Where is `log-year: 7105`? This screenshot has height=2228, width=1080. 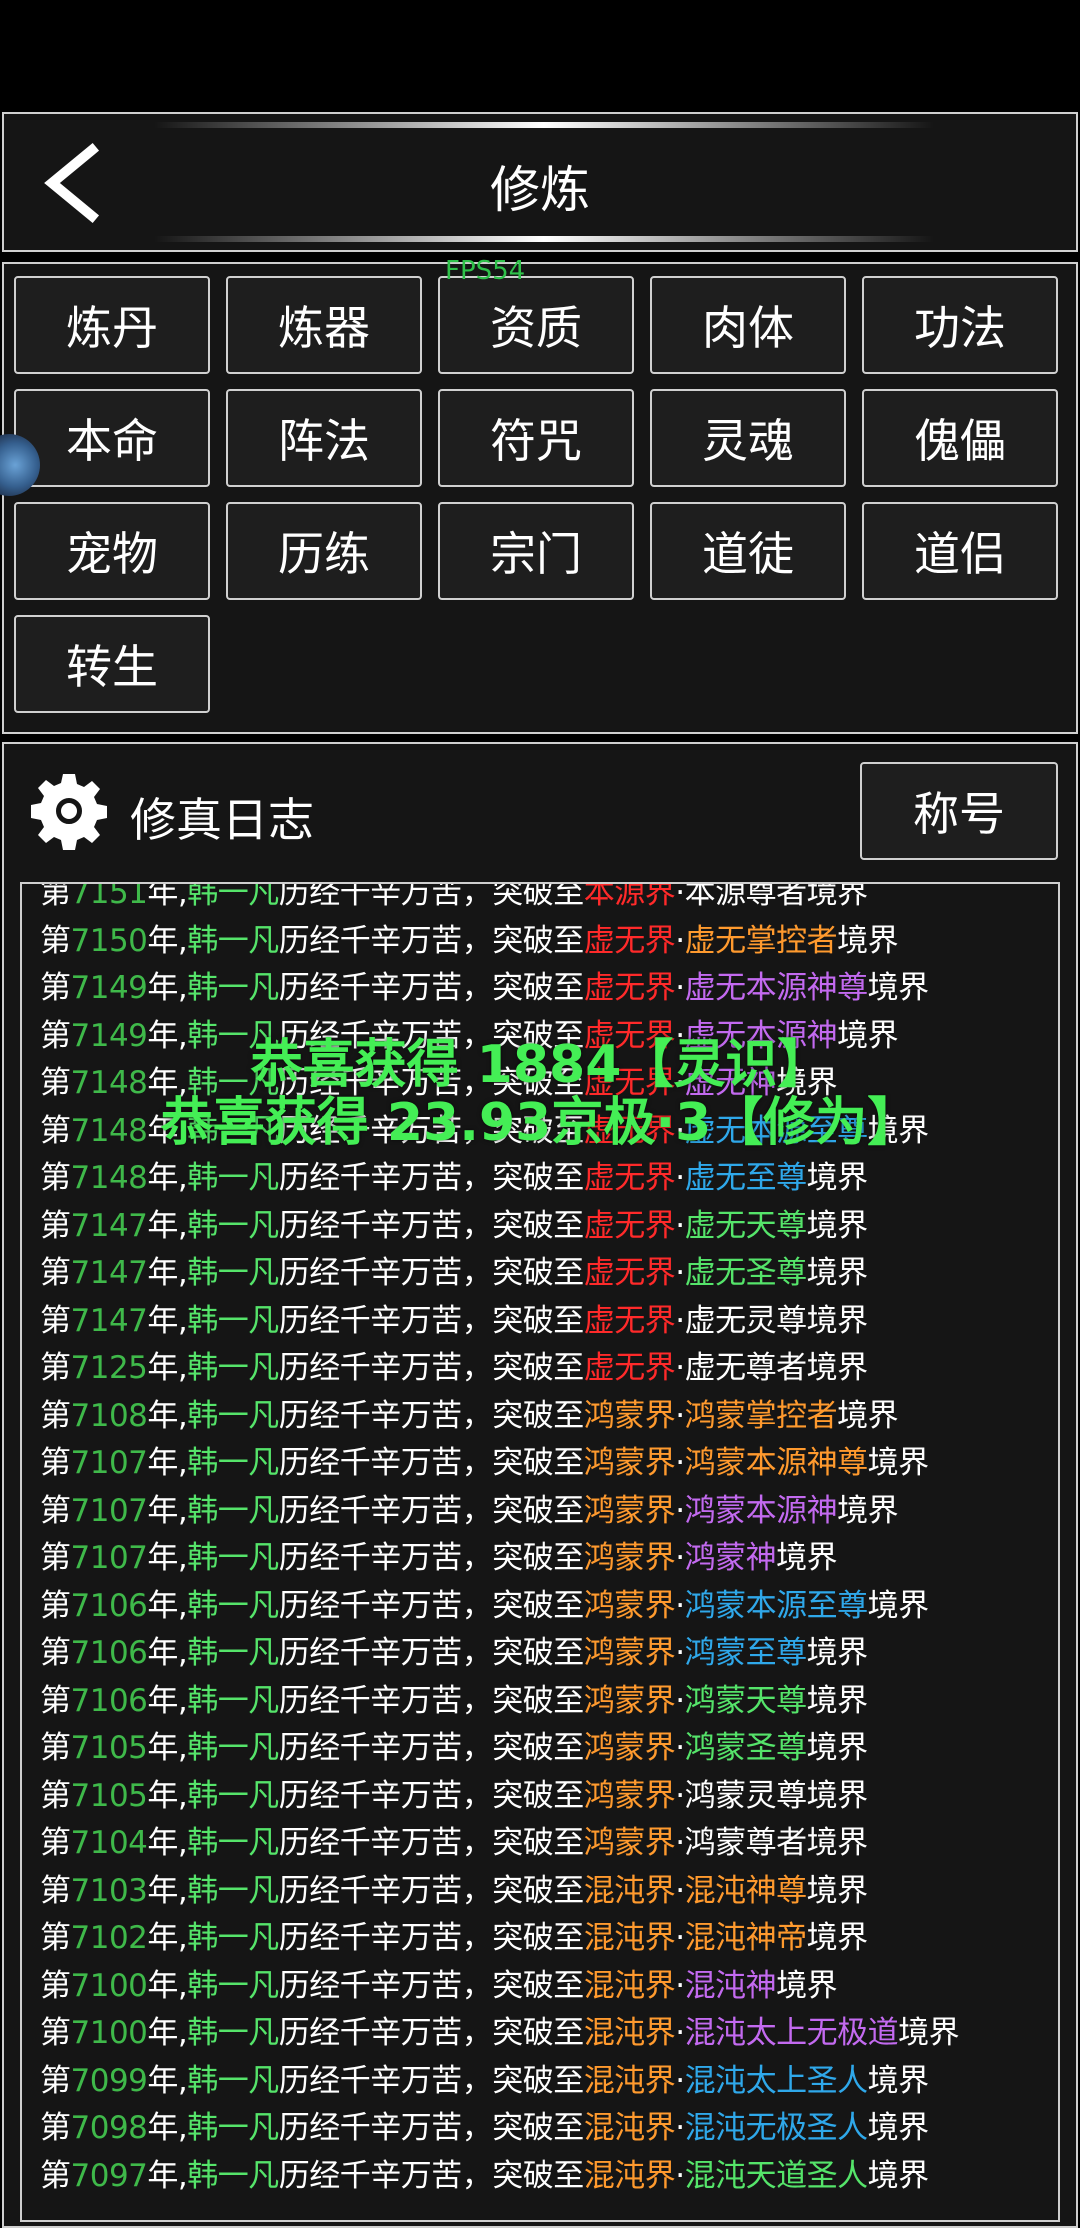 log-year: 7105 is located at coordinates (109, 1748).